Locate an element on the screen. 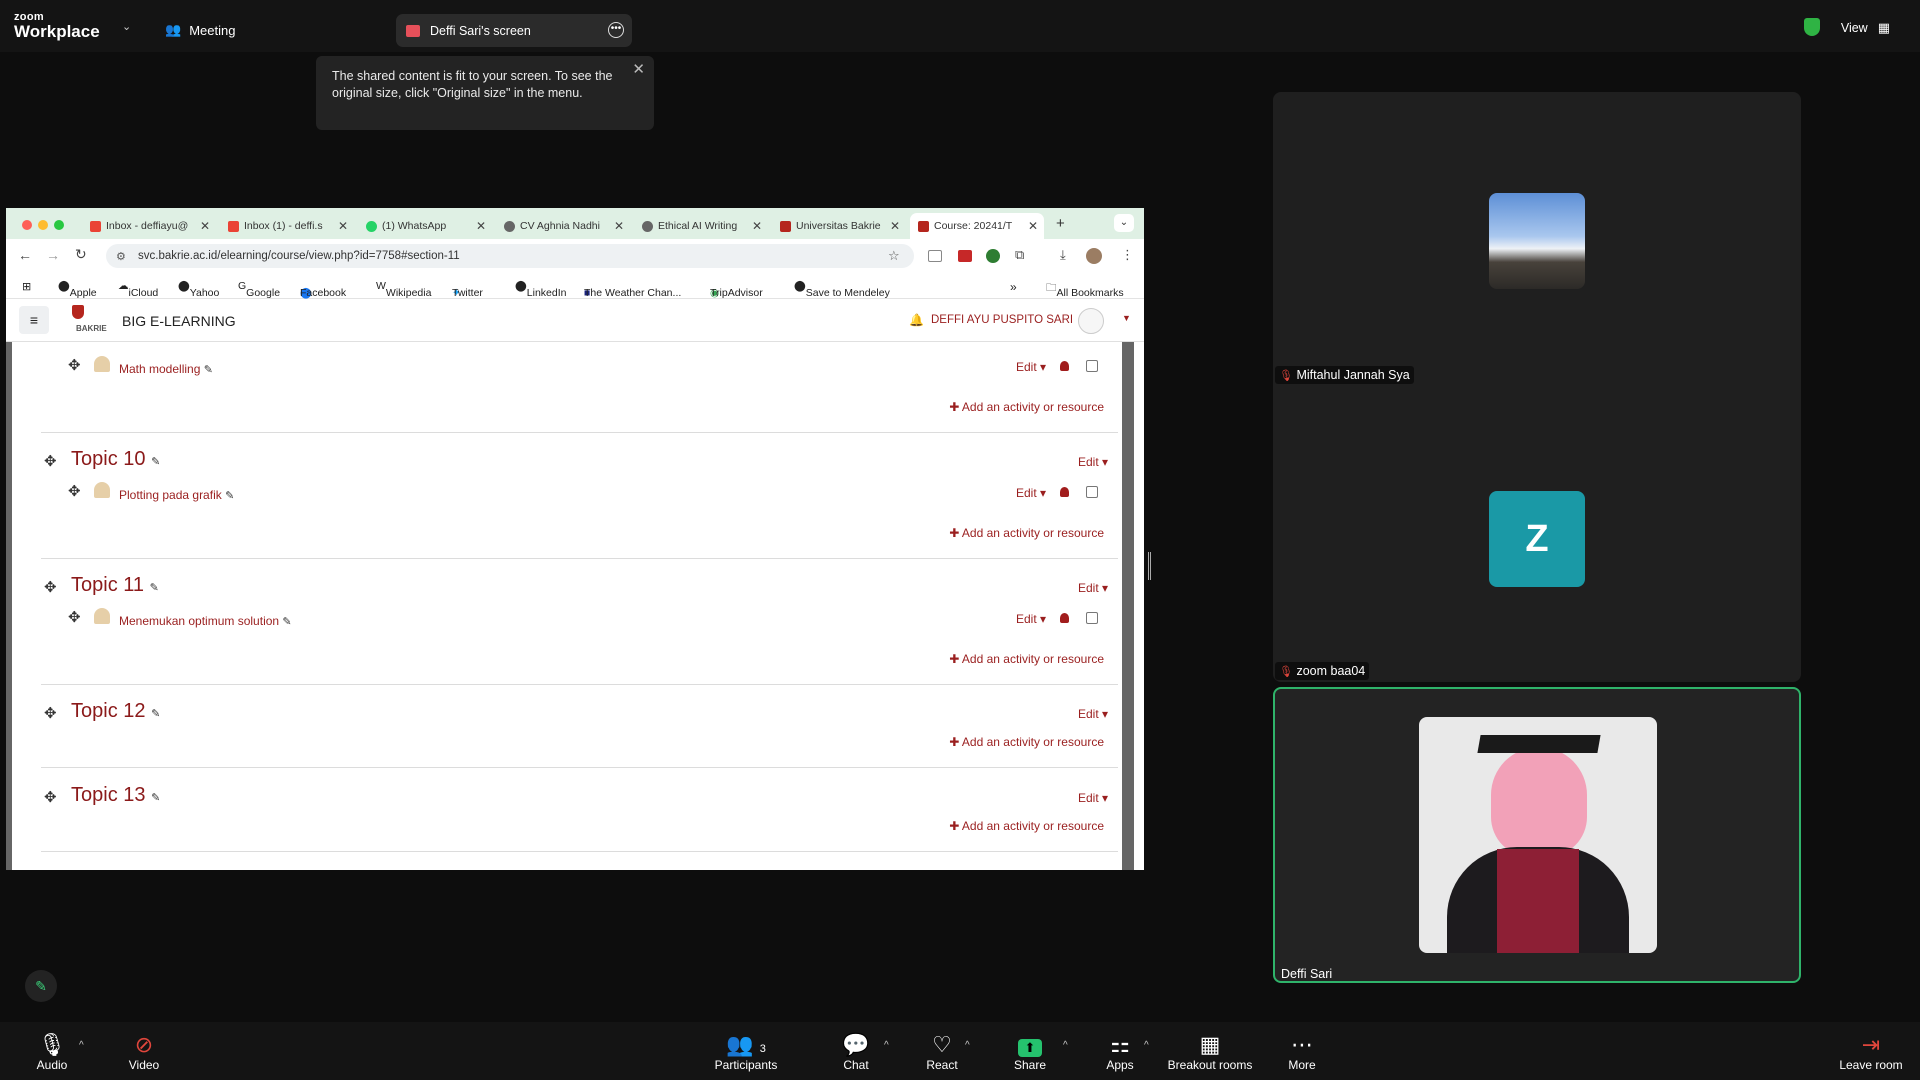 This screenshot has width=1920, height=1080. section-title: Topic 12 ✎ is located at coordinates (115, 711).